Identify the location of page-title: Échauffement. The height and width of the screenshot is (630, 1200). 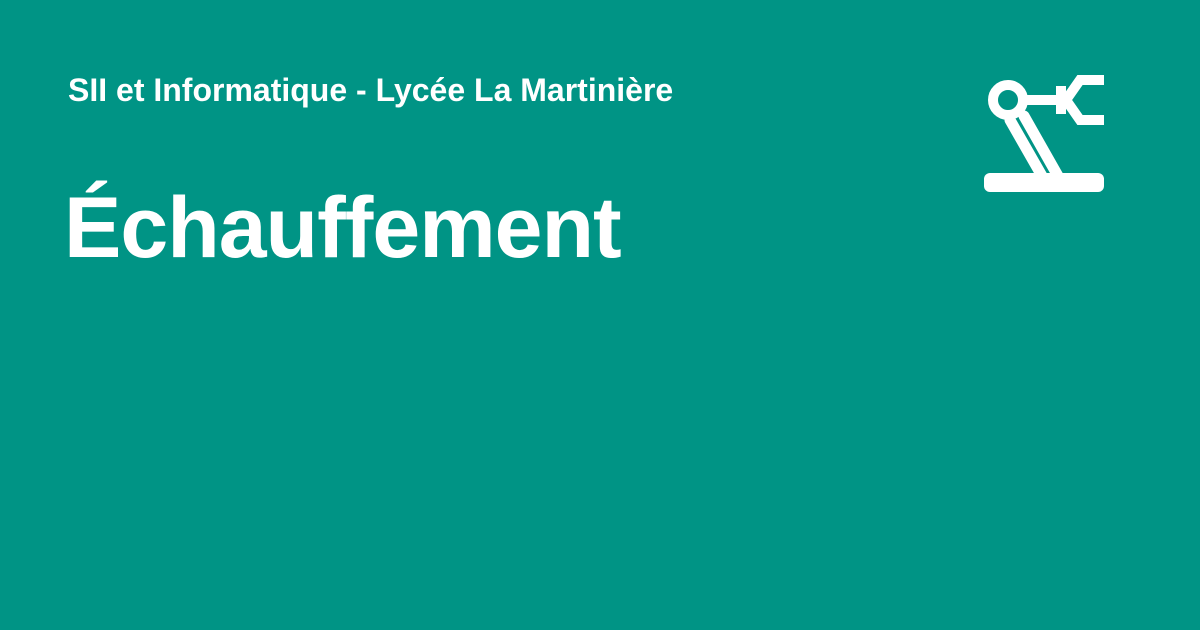
(343, 228).